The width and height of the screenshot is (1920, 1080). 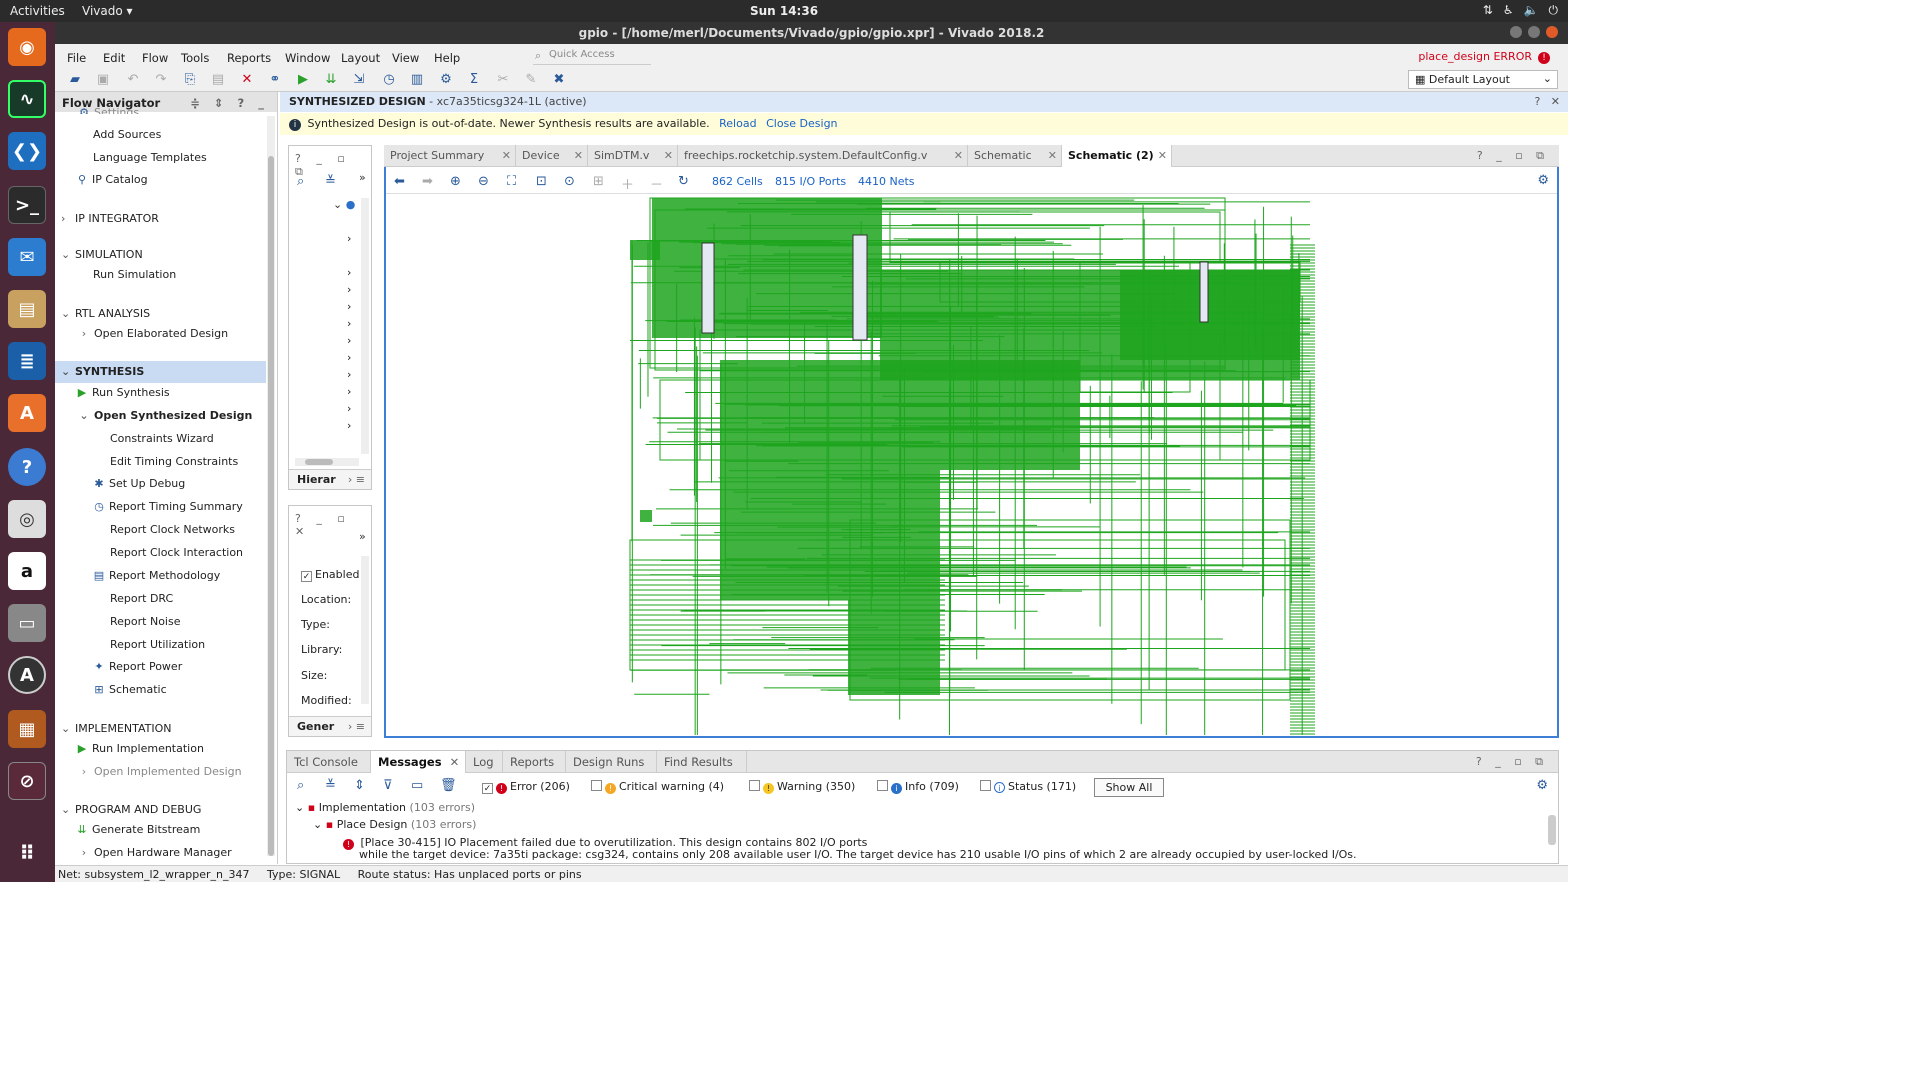 What do you see at coordinates (111, 179) in the screenshot?
I see `nav-ip-catalog: ⚲ IP Catalog` at bounding box center [111, 179].